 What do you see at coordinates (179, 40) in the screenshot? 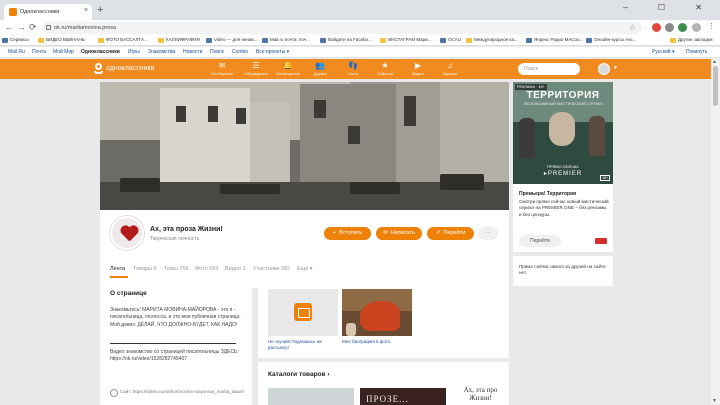
I see `bookmark-item: КАЛЛИФРАФИЯ` at bounding box center [179, 40].